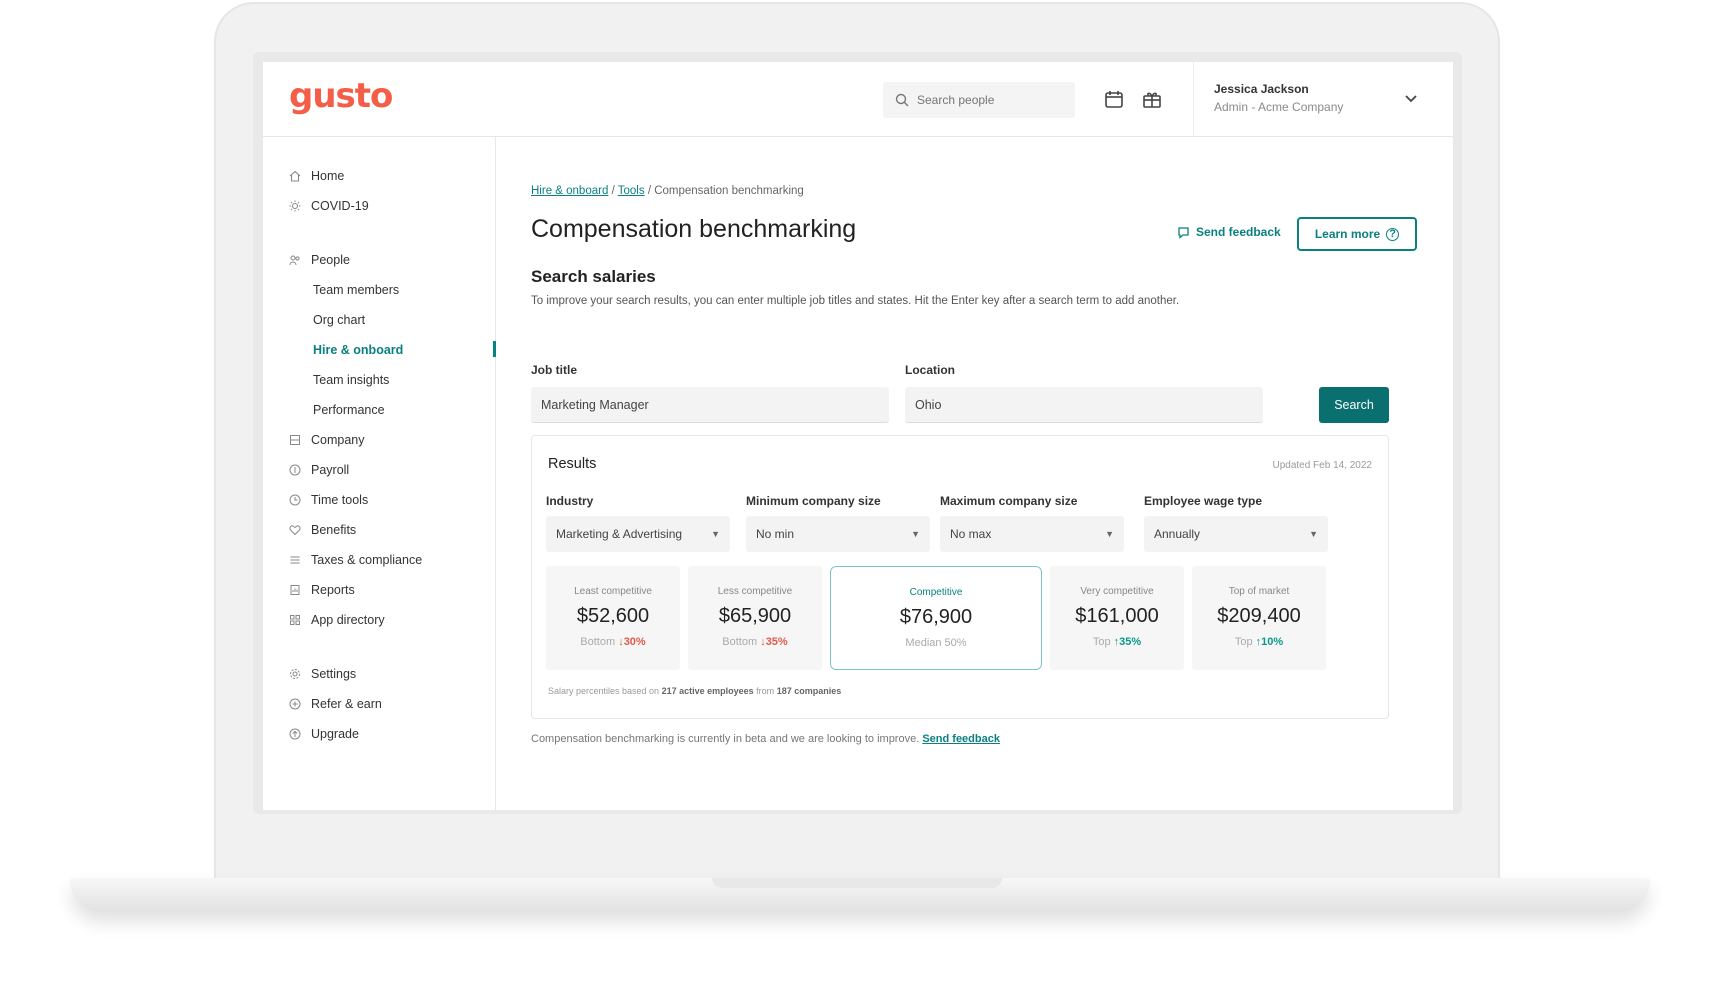 This screenshot has height=993, width=1712. I want to click on sidebar-item-team-insights: Team insights, so click(351, 380).